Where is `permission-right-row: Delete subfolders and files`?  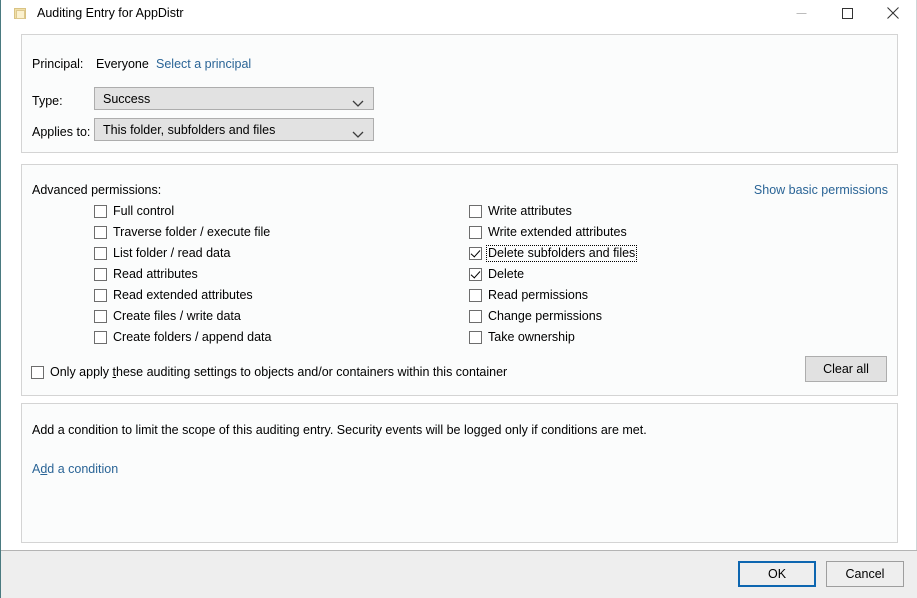
permission-right-row: Delete subfolders and files is located at coordinates (553, 253).